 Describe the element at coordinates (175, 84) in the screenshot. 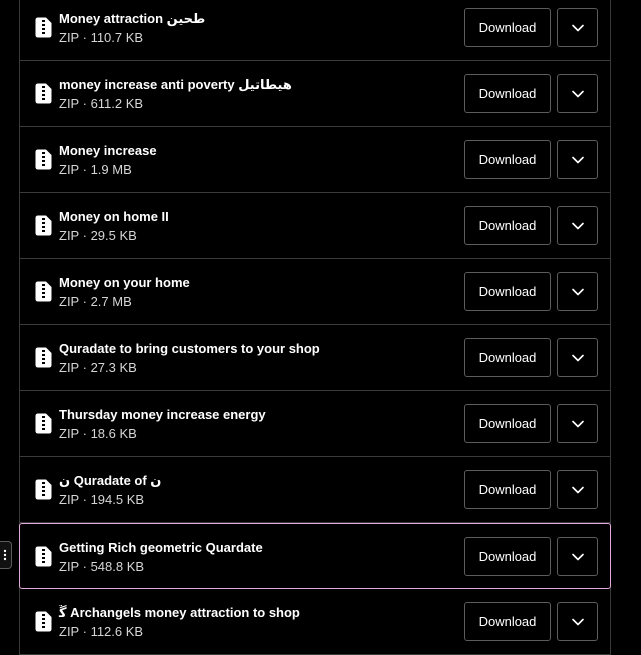

I see `file-name: money increase anti poverty هيطاتيل` at that location.